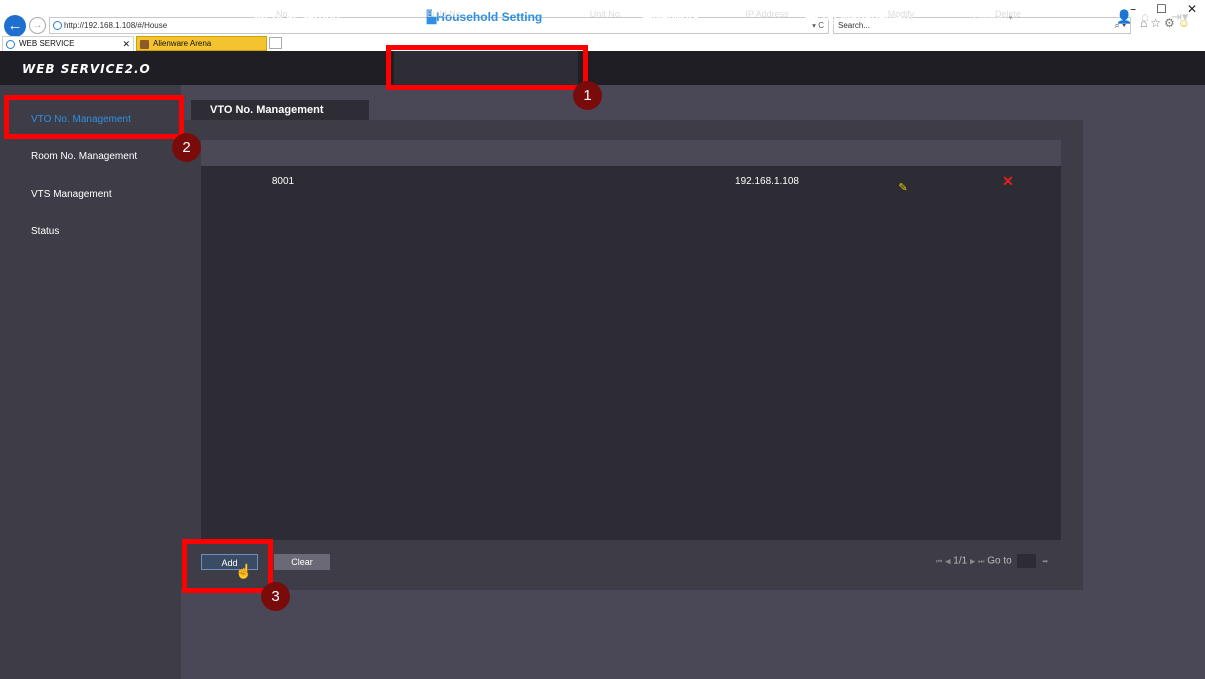  Describe the element at coordinates (602, 68) in the screenshot. I see `top-nav-bar: WEB SERVICE2.O` at that location.